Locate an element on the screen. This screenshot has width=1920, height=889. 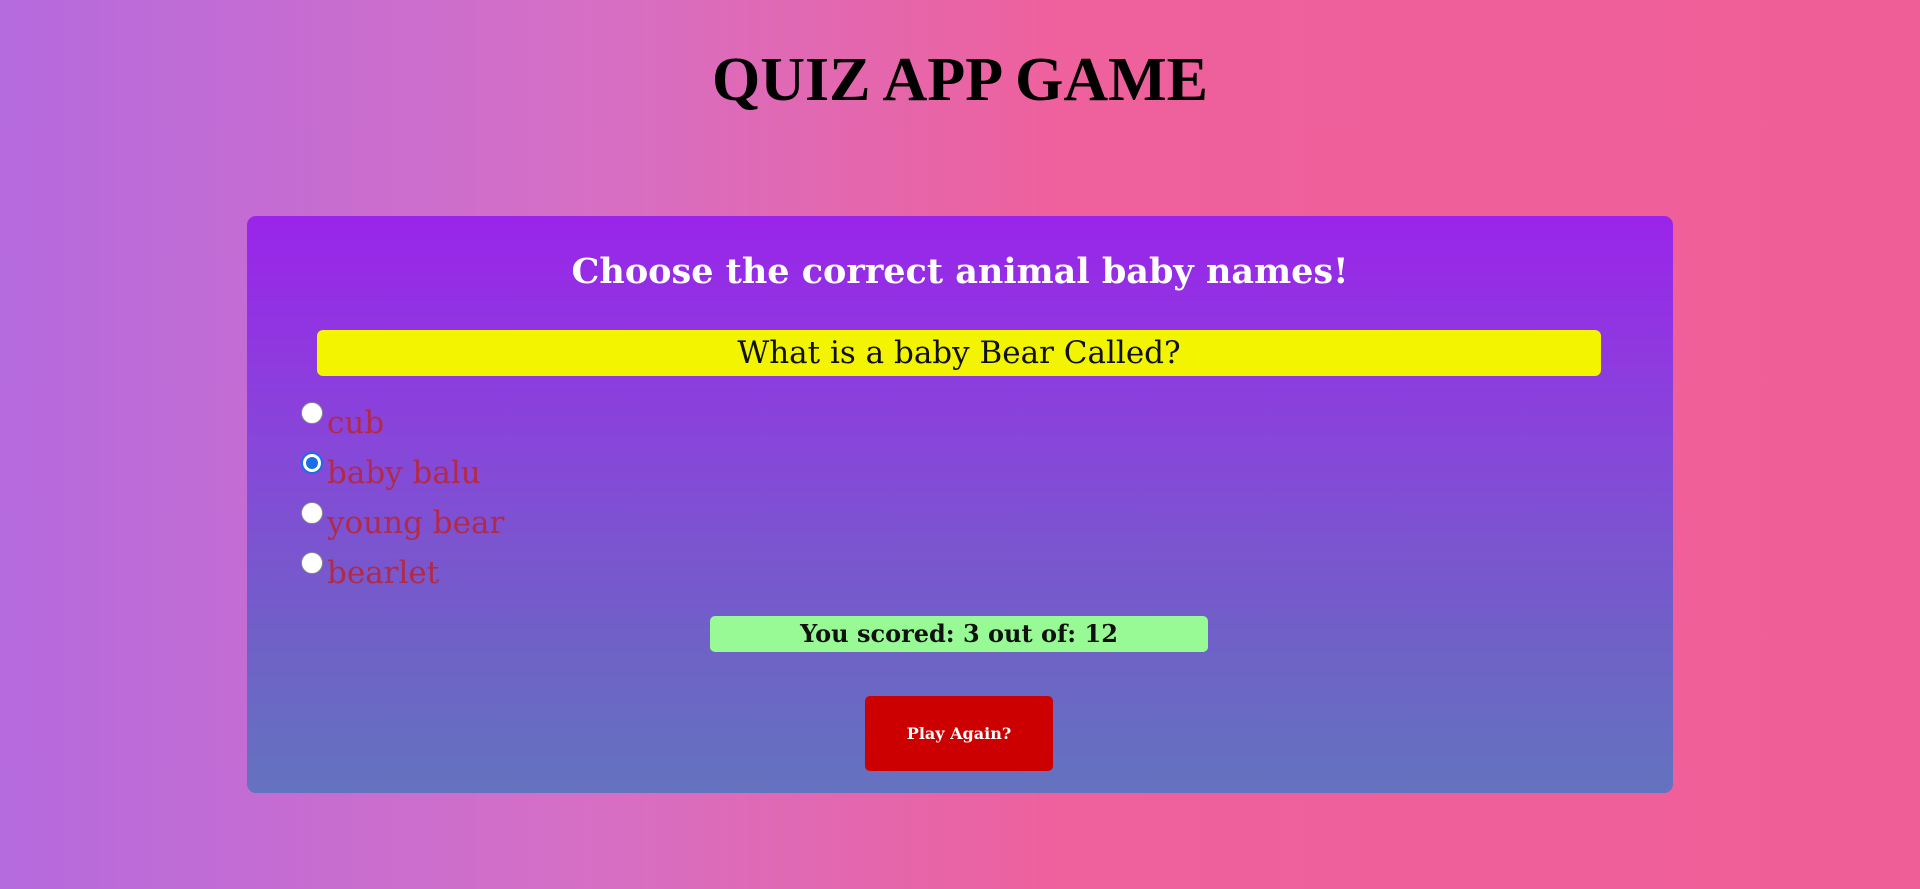
answer-label: cub is located at coordinates (355, 423).